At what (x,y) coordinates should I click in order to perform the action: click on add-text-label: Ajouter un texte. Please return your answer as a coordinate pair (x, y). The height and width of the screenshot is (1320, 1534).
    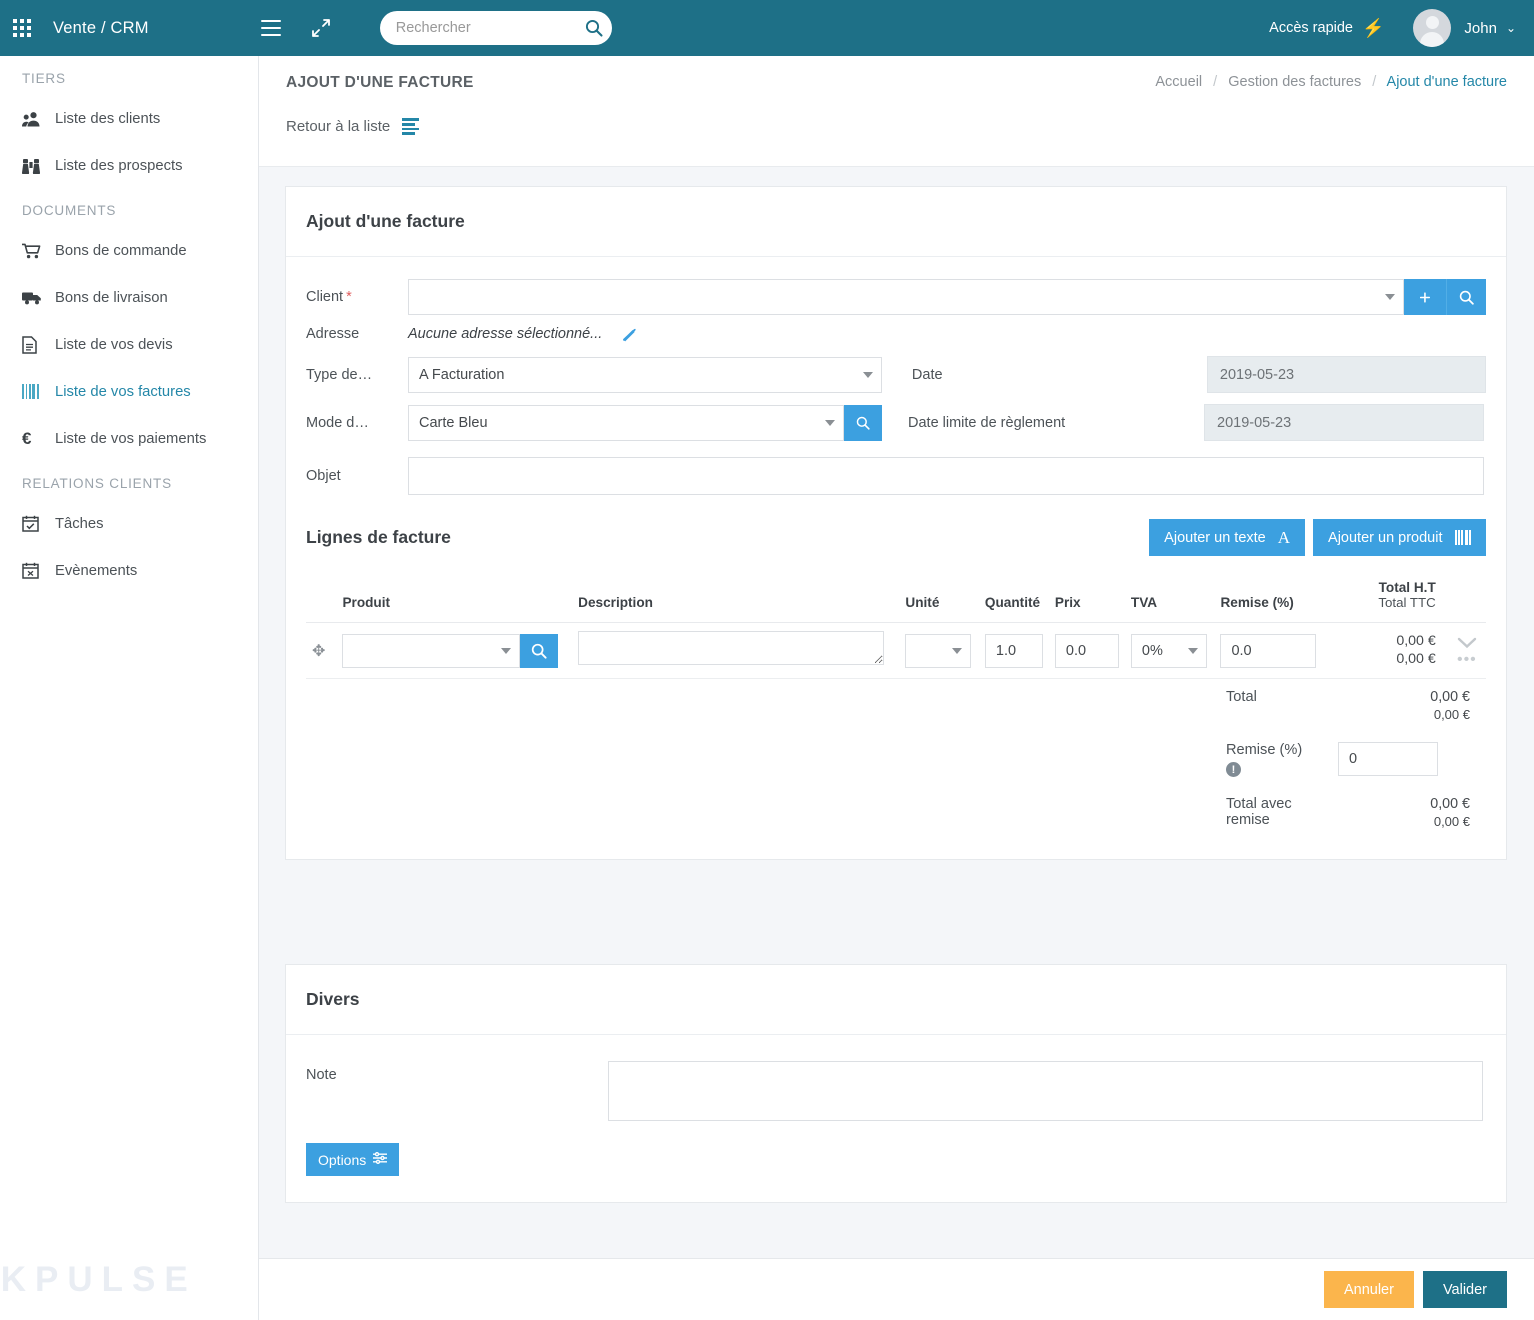
    Looking at the image, I should click on (1215, 537).